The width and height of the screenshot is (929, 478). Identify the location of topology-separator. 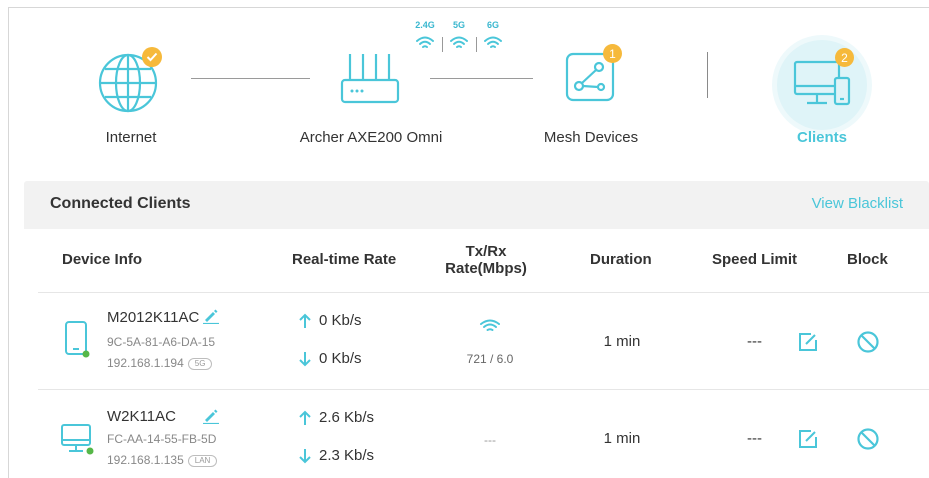
(707, 75).